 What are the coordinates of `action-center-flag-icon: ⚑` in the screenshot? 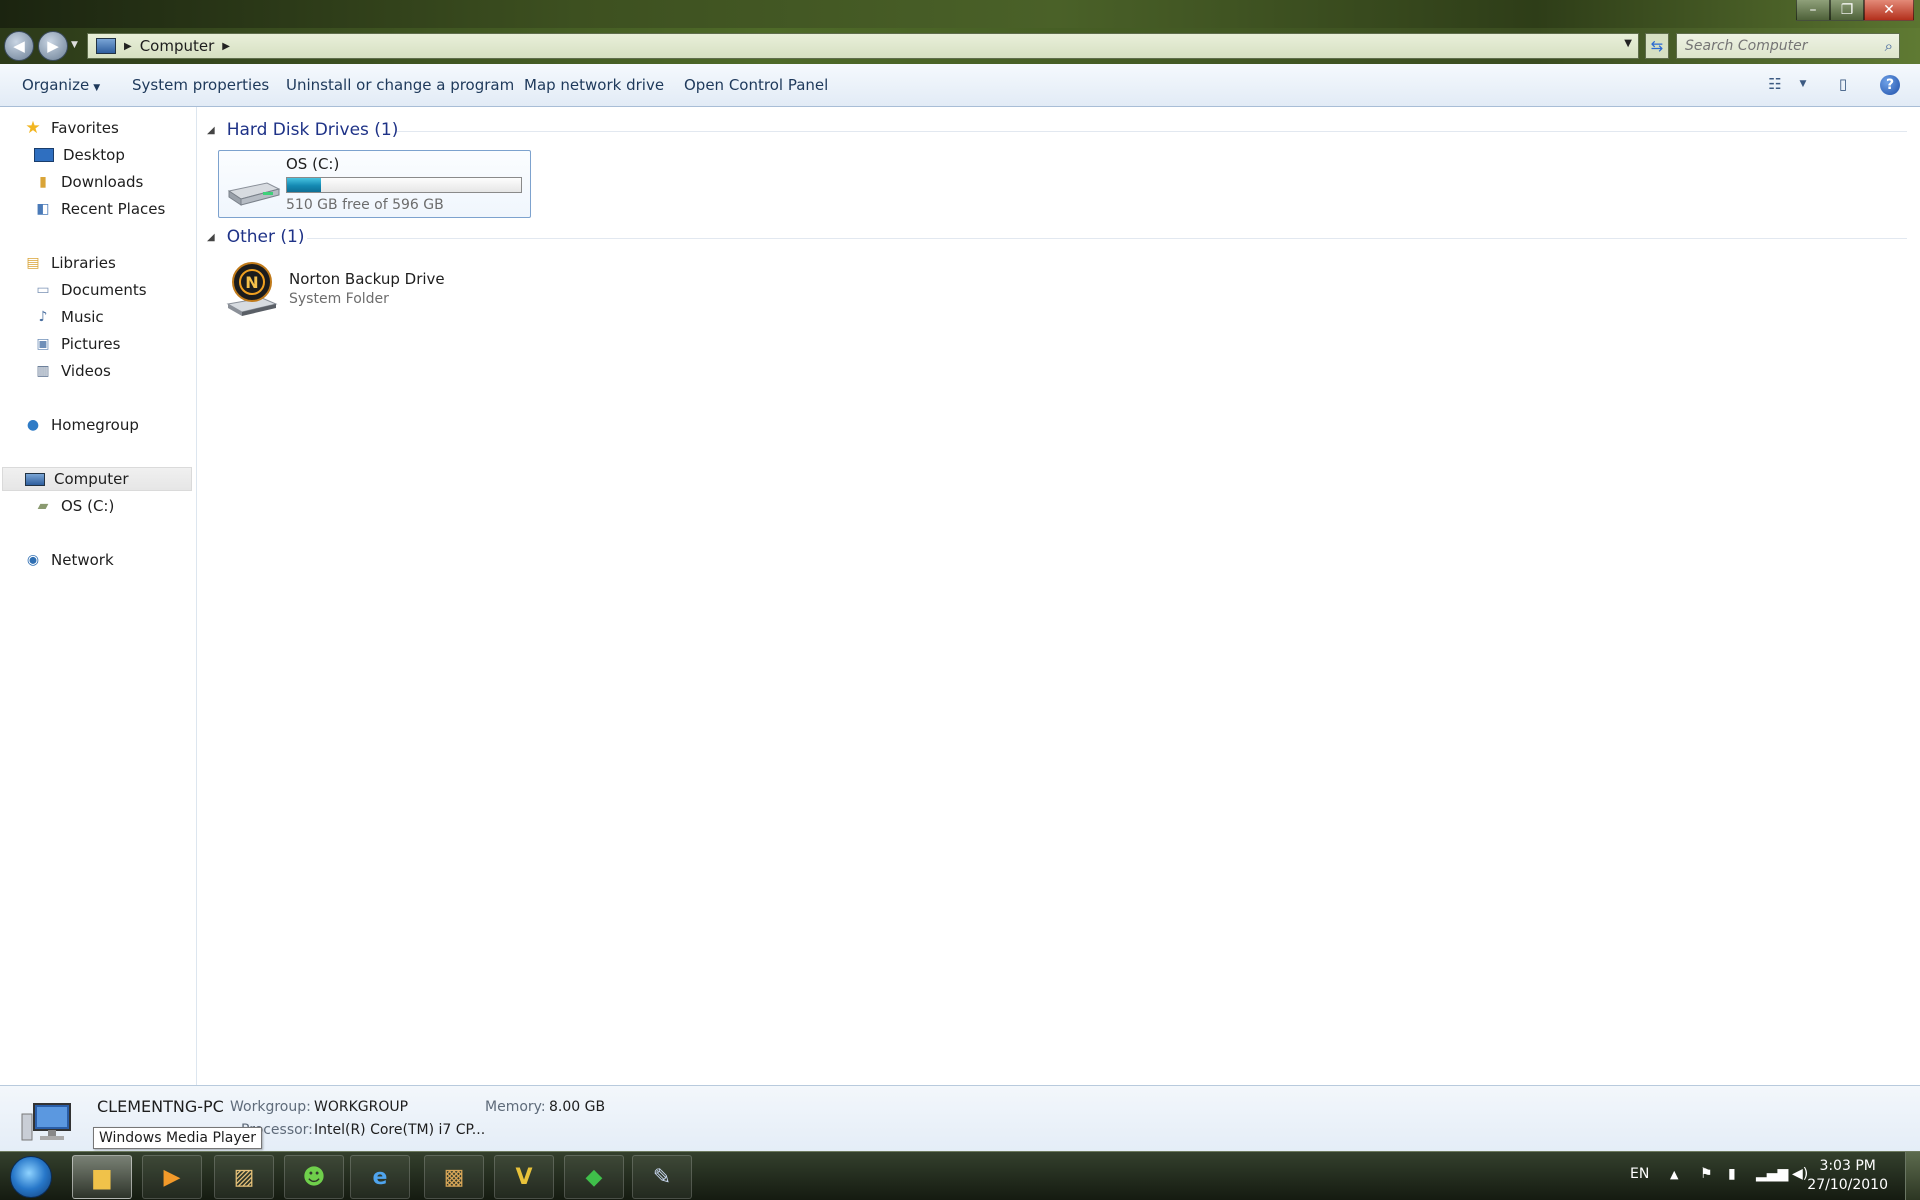 It's located at (1706, 1174).